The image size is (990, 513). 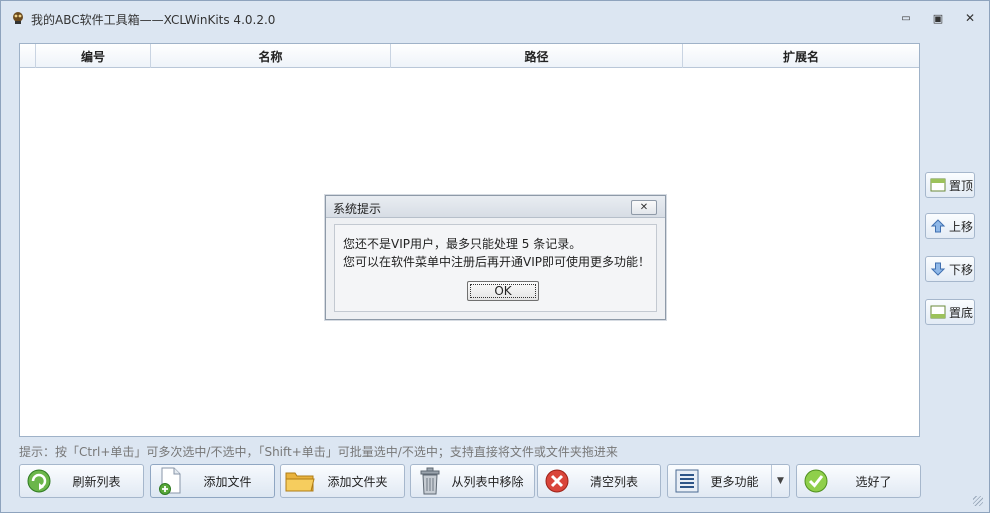 I want to click on close-button: ✕, so click(x=970, y=18).